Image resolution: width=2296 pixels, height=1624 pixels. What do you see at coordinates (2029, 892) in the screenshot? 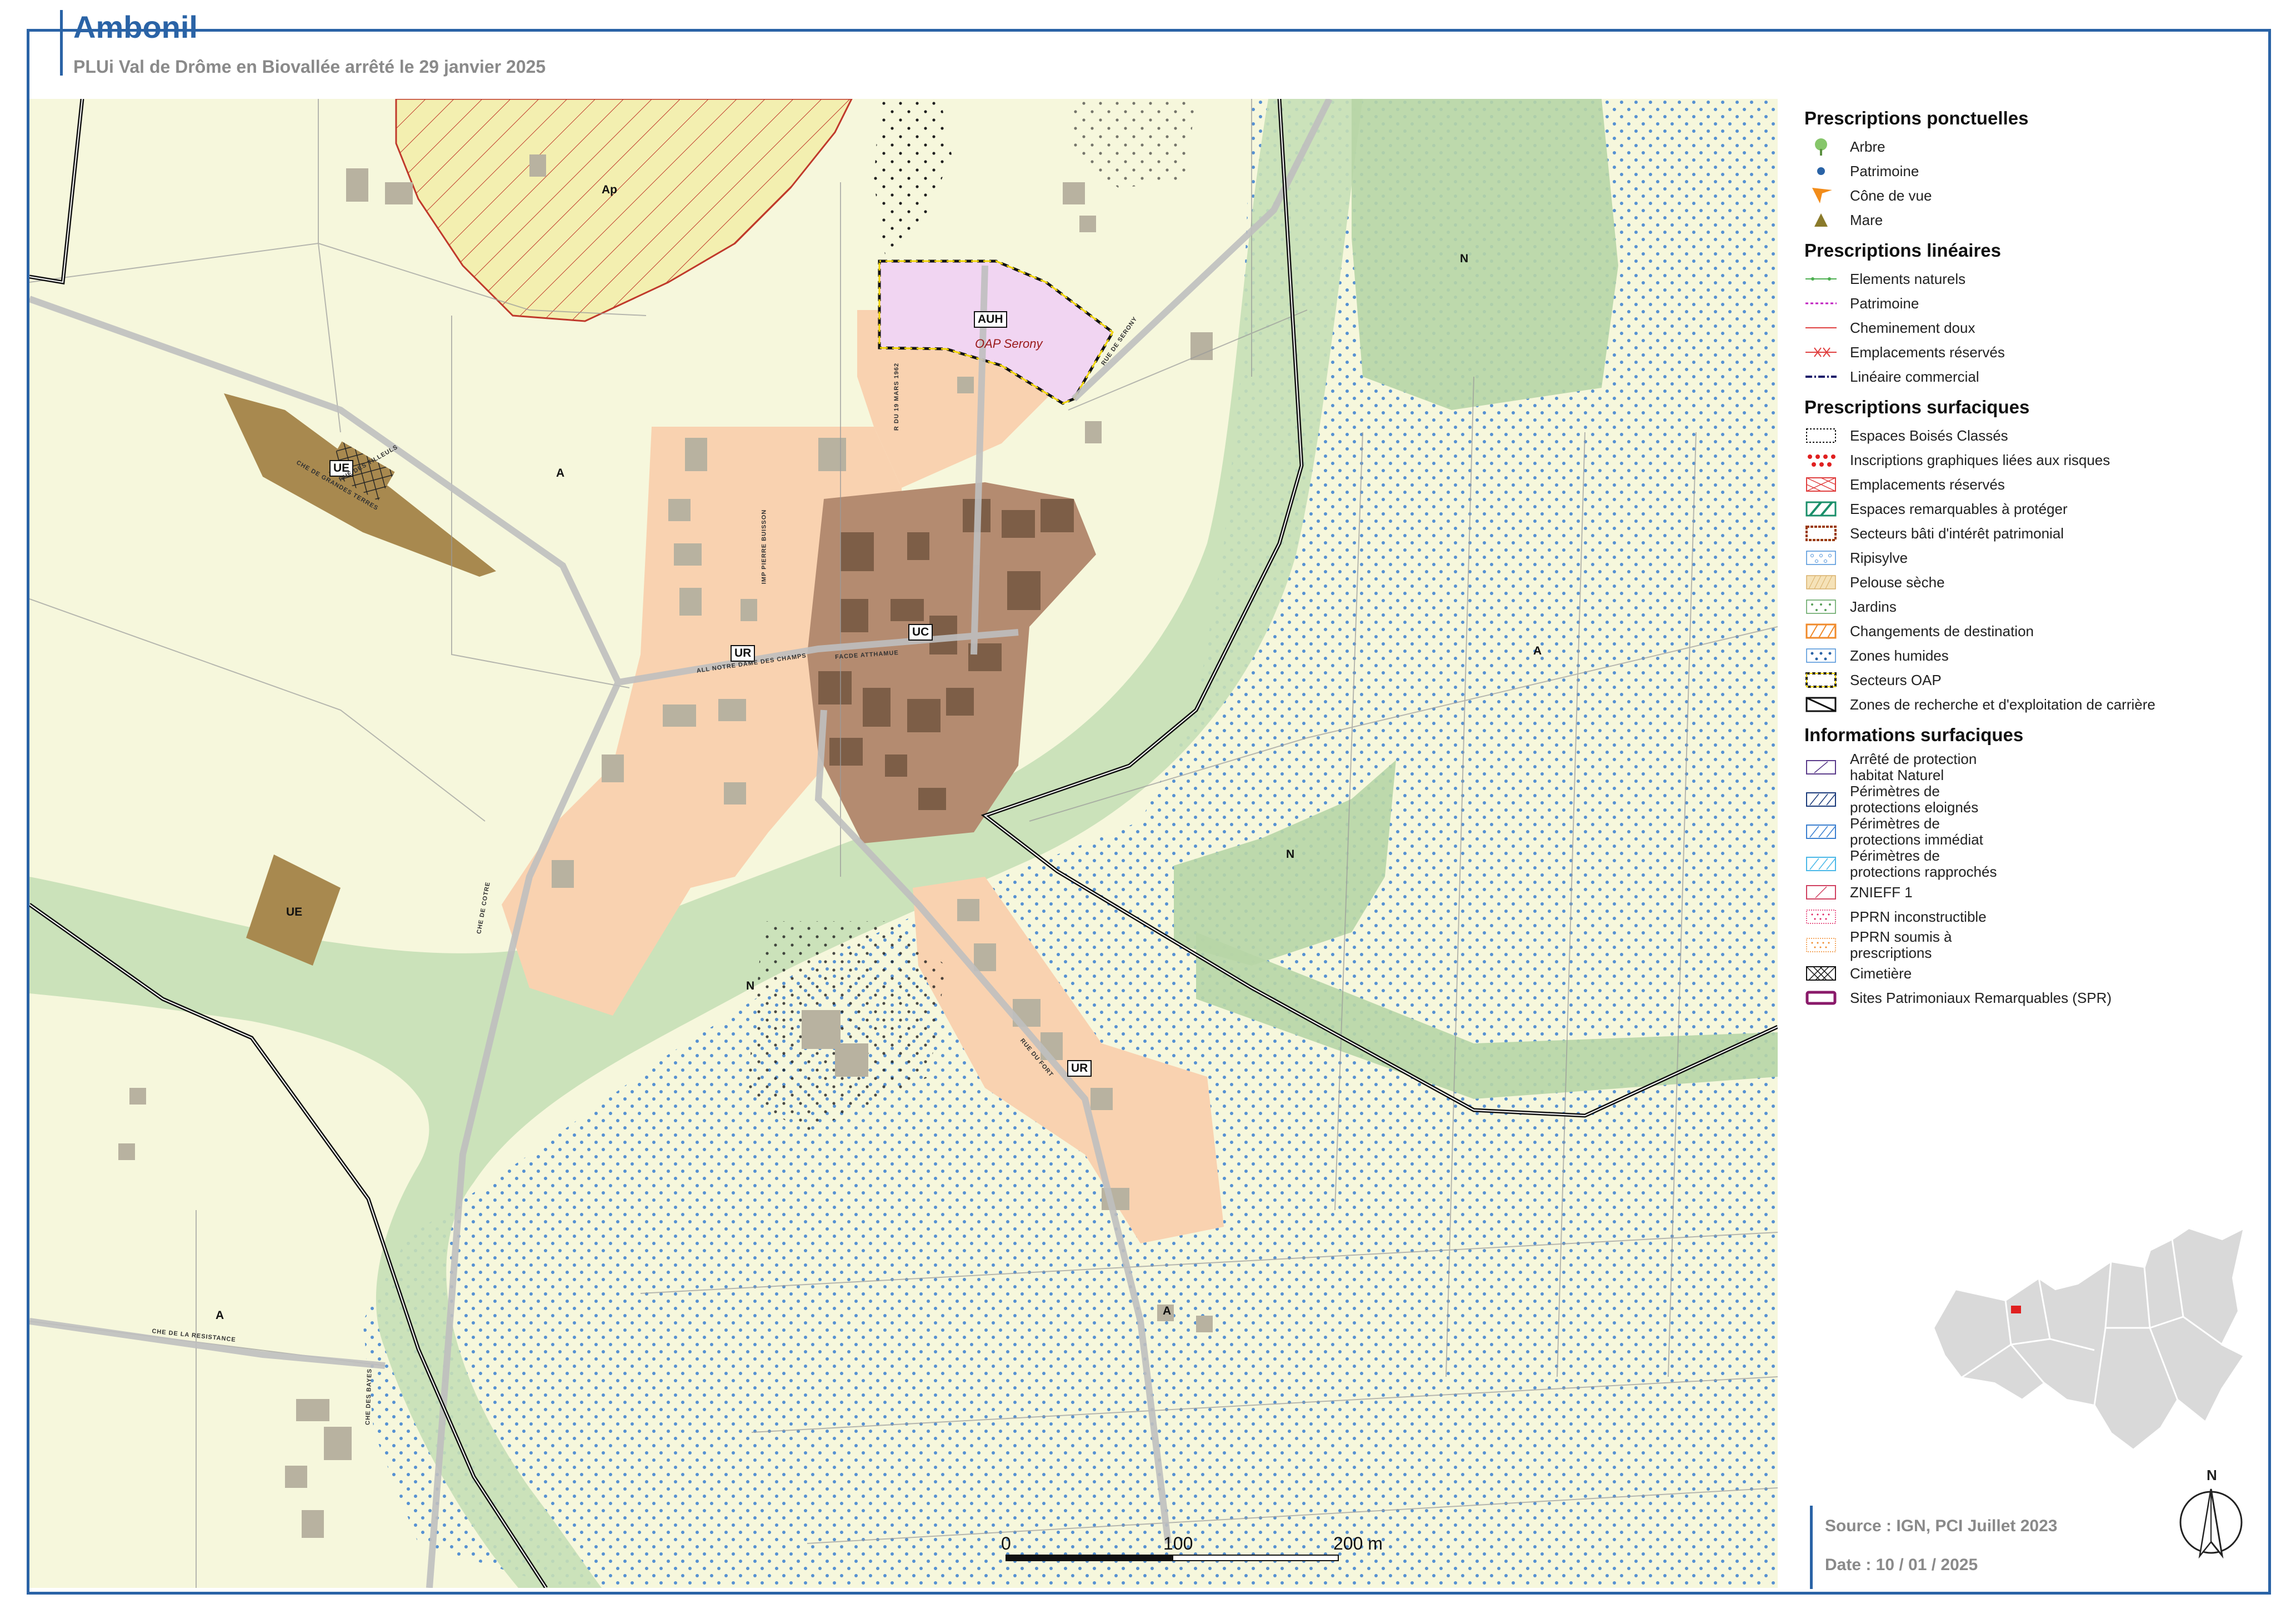
I see `legend-item: ZNIEFF 1` at bounding box center [2029, 892].